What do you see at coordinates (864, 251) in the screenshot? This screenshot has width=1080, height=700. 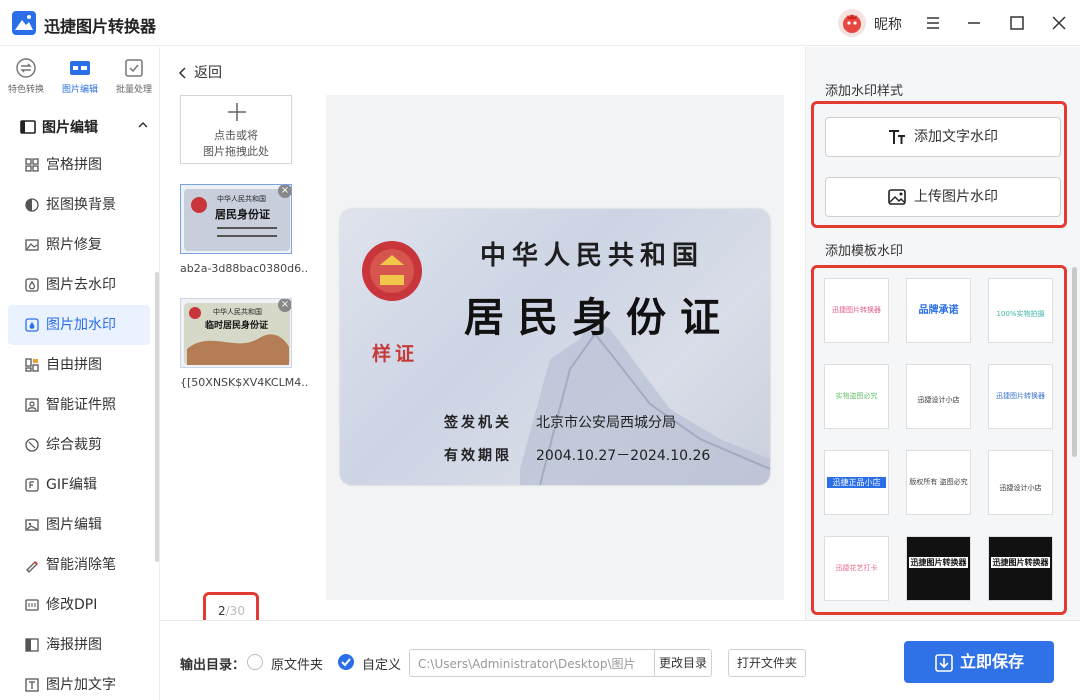 I see `template-label: 添加模板水印` at bounding box center [864, 251].